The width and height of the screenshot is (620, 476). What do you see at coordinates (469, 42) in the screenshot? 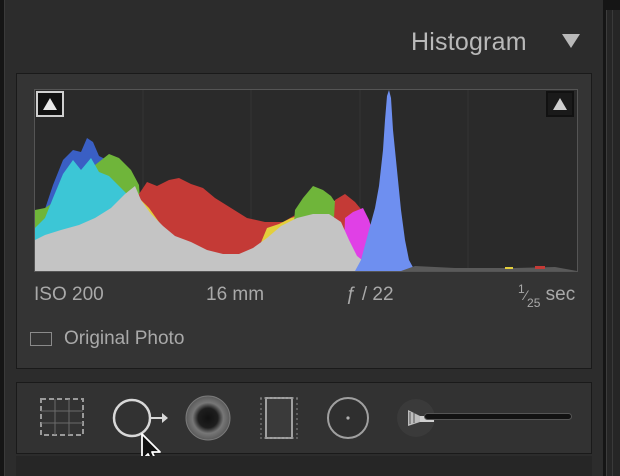
I see `panel-title: Histogram` at bounding box center [469, 42].